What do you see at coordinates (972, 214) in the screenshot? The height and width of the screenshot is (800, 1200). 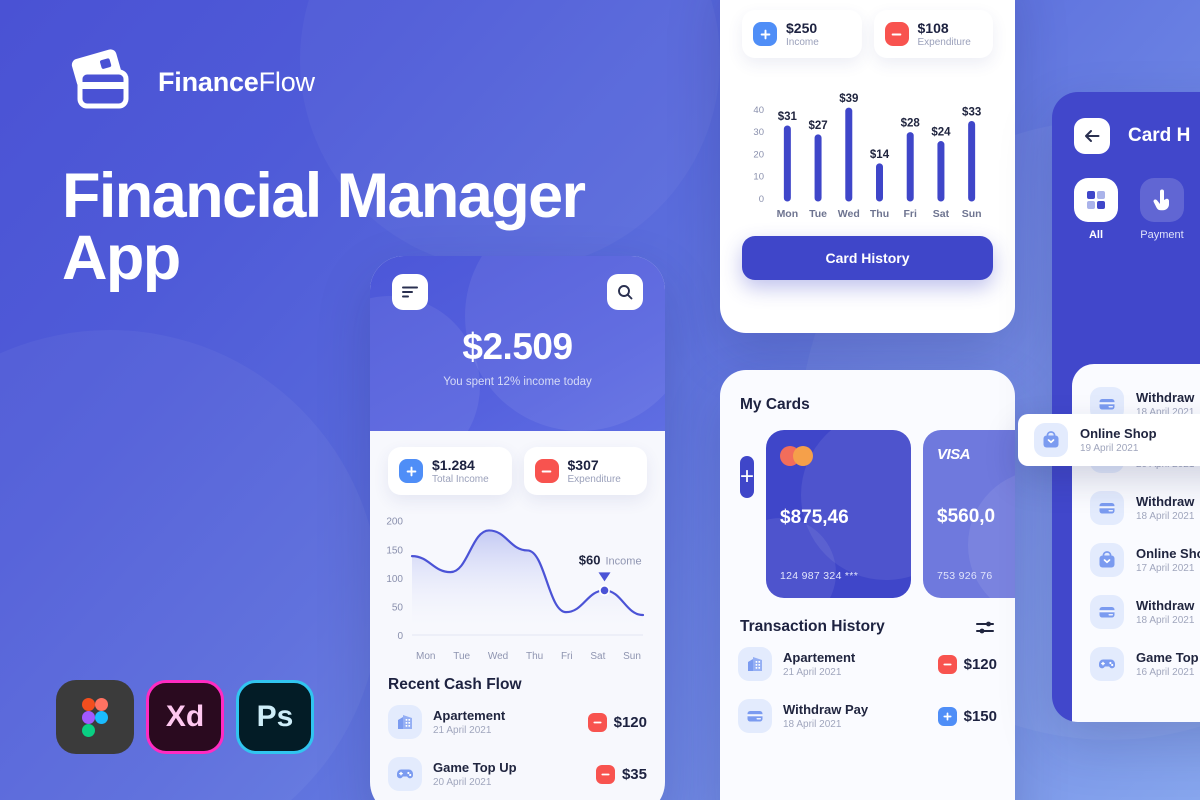 I see `svg-text: Sun` at bounding box center [972, 214].